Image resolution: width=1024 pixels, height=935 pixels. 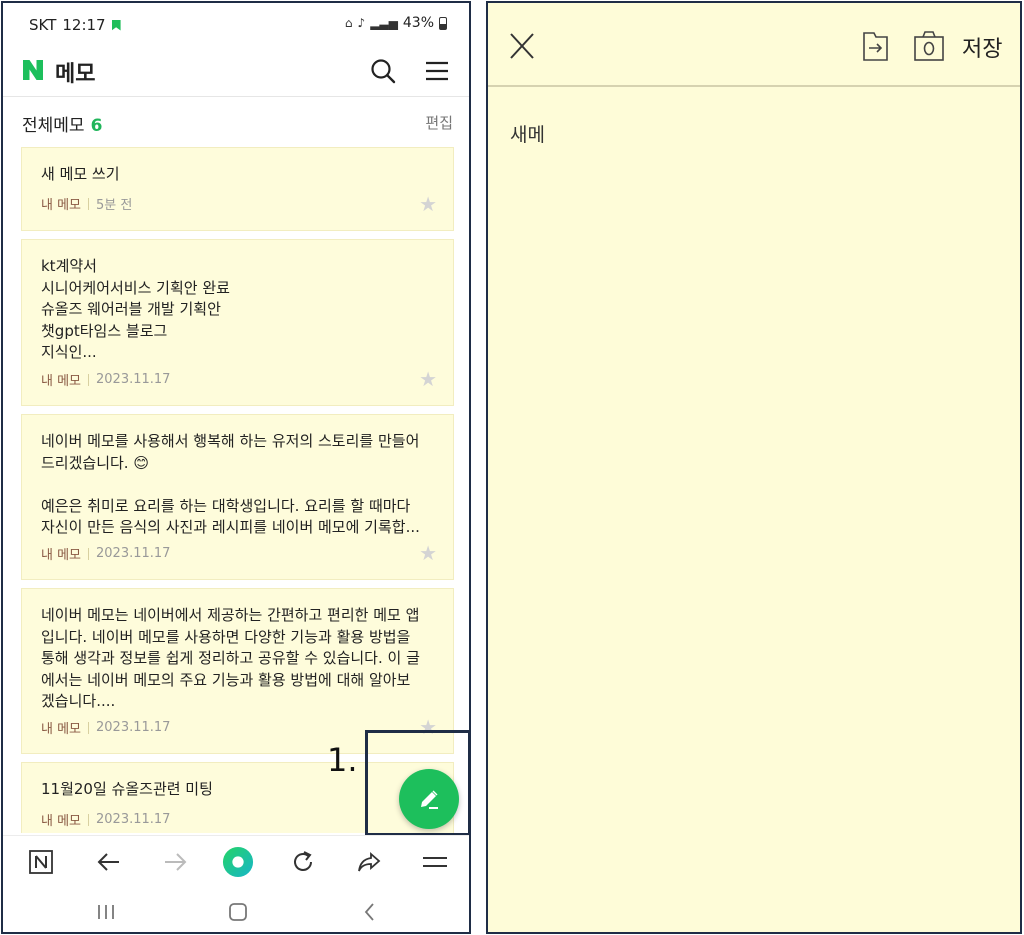 What do you see at coordinates (86, 203) in the screenshot?
I see `memo-meta: 내 메모 5분 전` at bounding box center [86, 203].